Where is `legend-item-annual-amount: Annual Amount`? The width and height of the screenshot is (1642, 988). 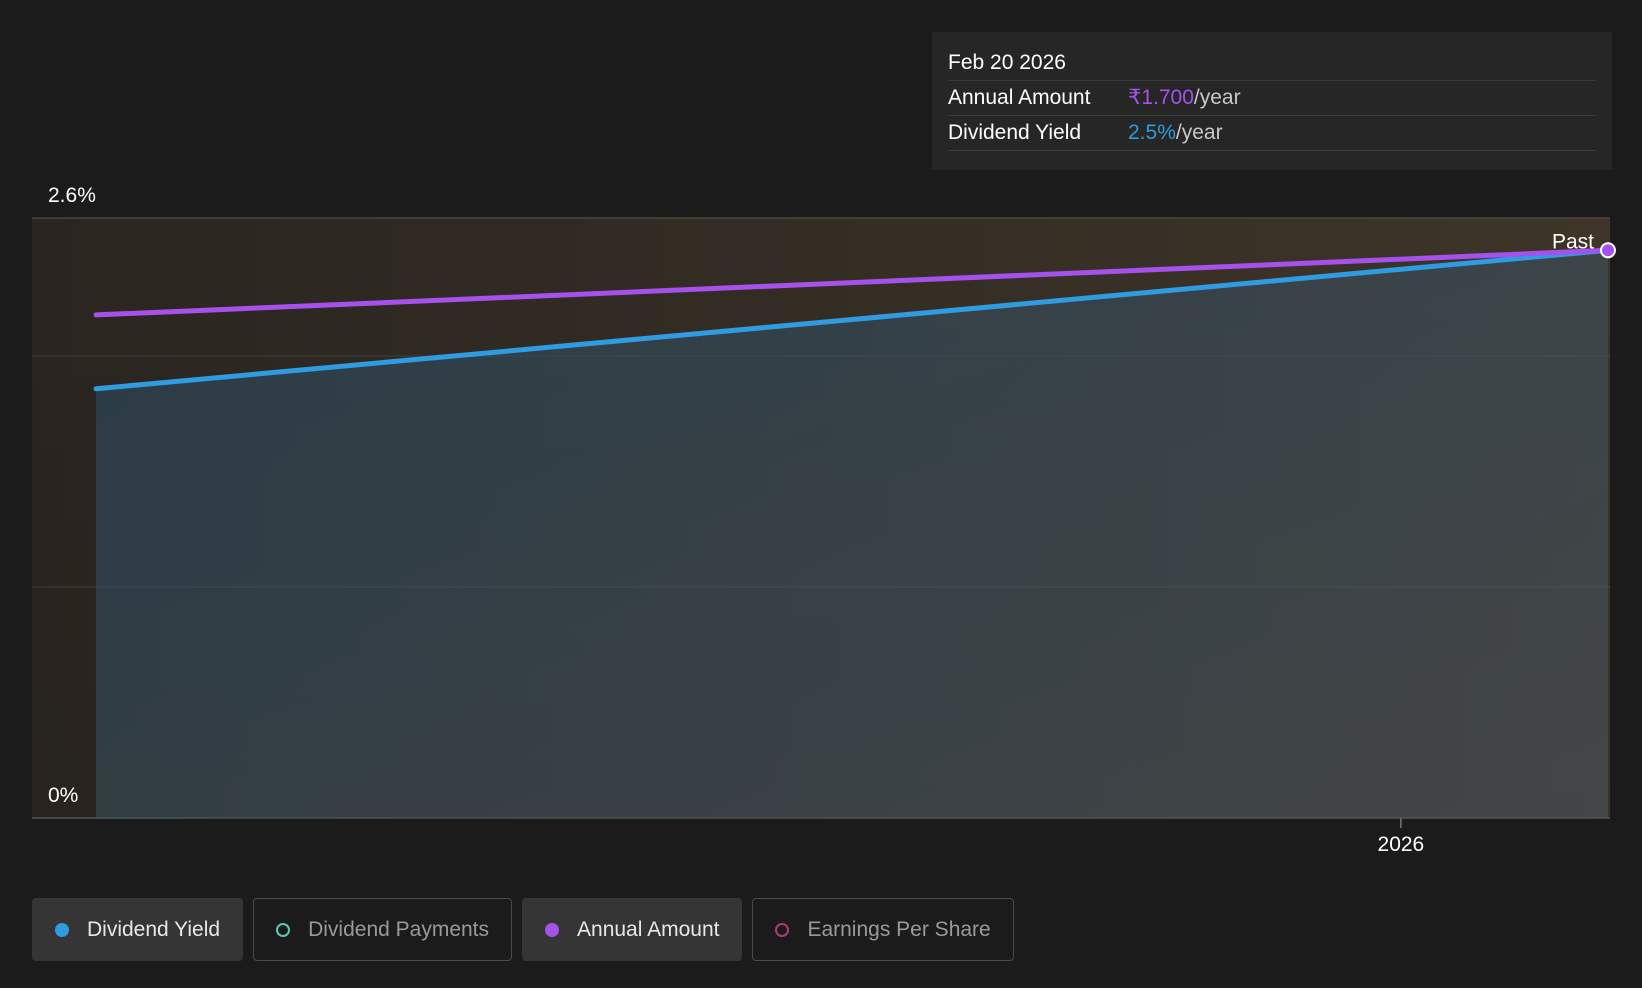 legend-item-annual-amount: Annual Amount is located at coordinates (632, 929).